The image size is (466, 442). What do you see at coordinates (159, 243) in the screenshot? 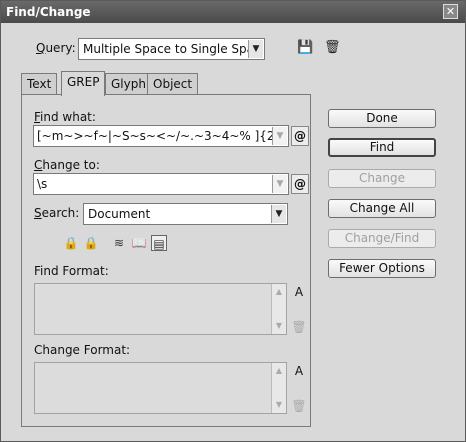
I see `include-footnotes-icon: ▤` at bounding box center [159, 243].